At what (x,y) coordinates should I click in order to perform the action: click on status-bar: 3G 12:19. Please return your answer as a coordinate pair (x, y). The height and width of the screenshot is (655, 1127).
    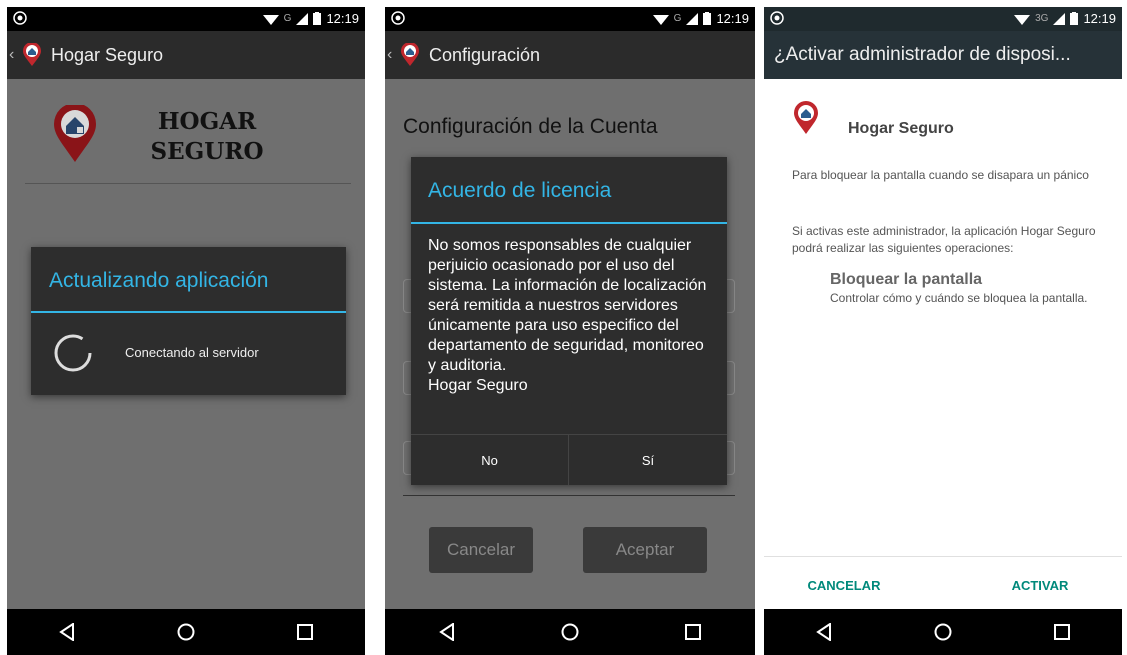
    Looking at the image, I should click on (943, 19).